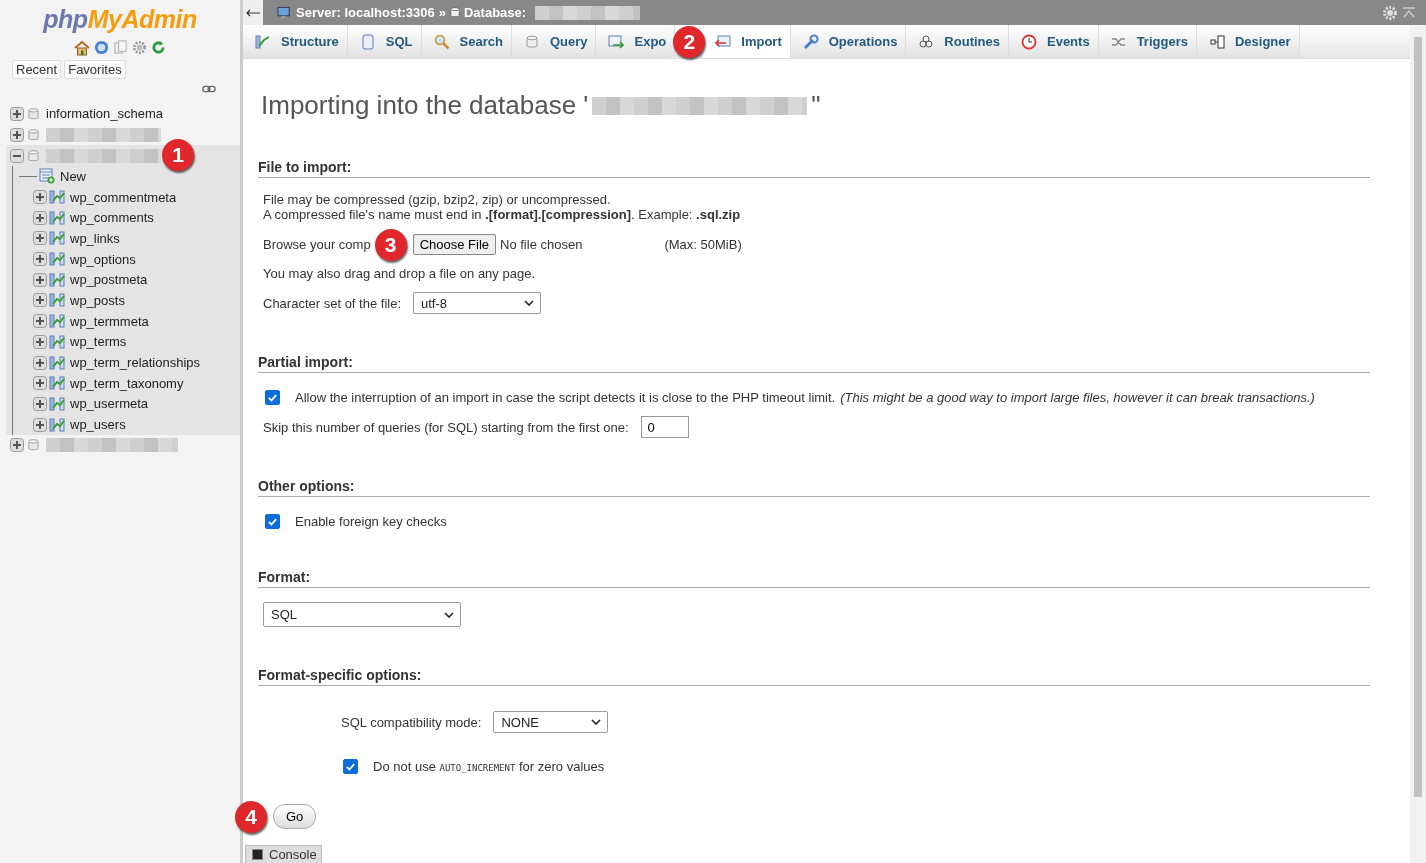 Image resolution: width=1426 pixels, height=863 pixels. Describe the element at coordinates (127, 383) in the screenshot. I see `table-name: wp_term_taxonomy` at that location.